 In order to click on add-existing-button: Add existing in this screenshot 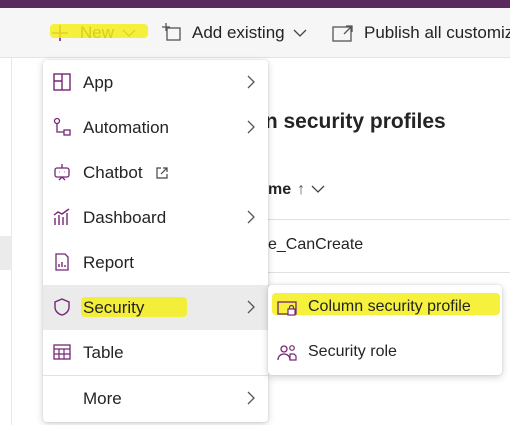, I will do `click(233, 33)`.